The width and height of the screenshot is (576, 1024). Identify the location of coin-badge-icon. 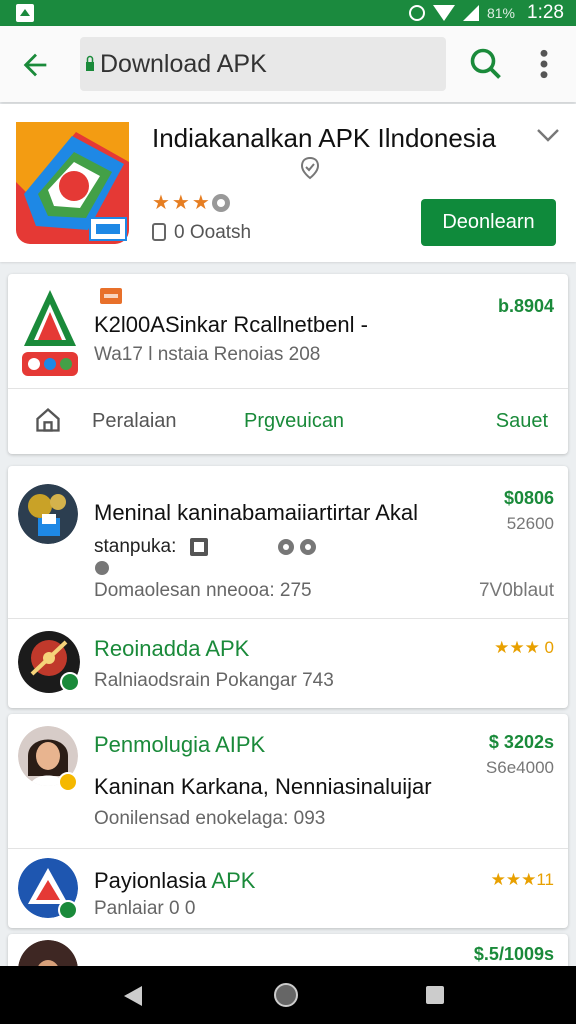
(68, 782).